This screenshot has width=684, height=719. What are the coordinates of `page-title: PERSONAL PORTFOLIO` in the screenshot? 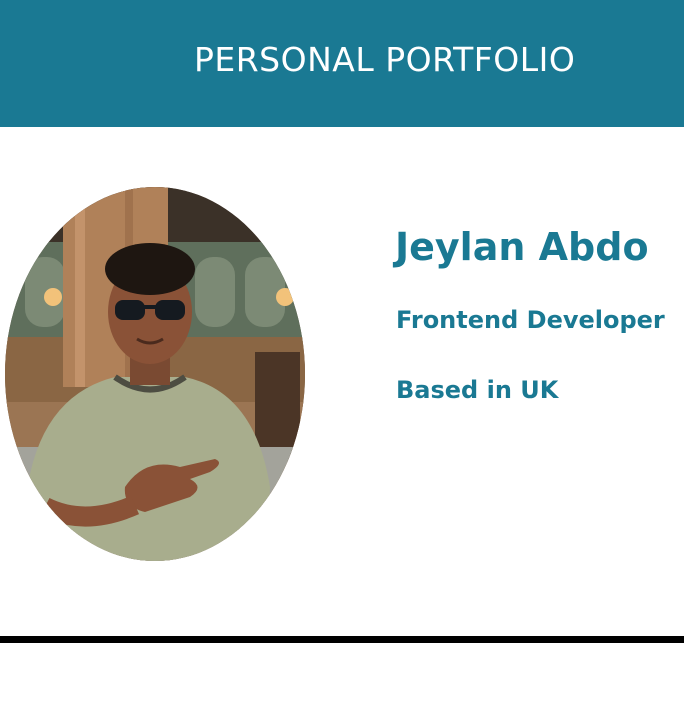 It's located at (385, 59).